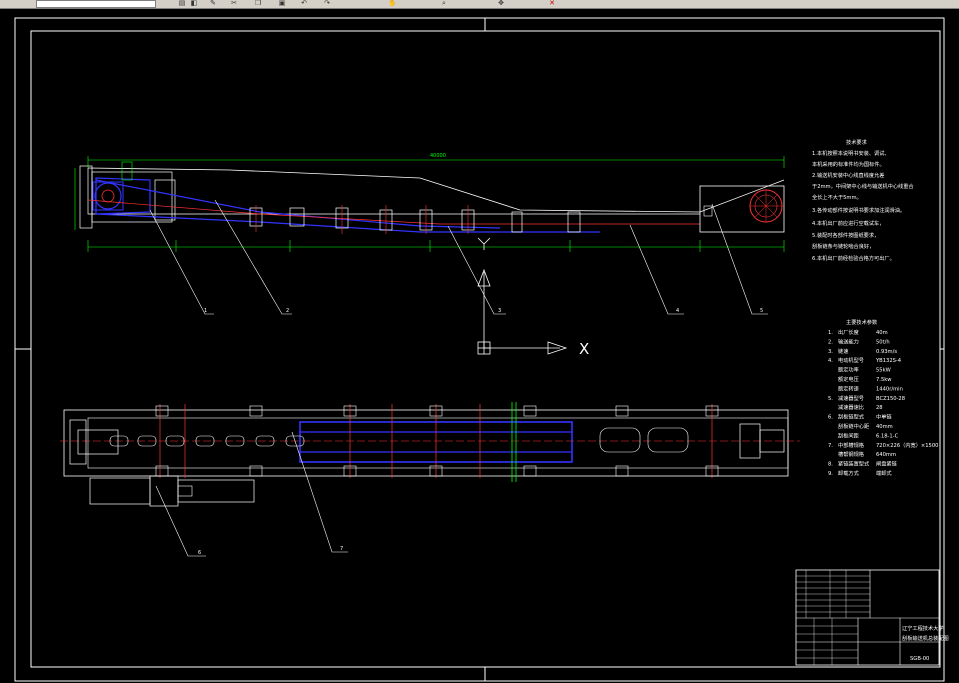  What do you see at coordinates (213, 3) in the screenshot?
I see `match-icon: ✎` at bounding box center [213, 3].